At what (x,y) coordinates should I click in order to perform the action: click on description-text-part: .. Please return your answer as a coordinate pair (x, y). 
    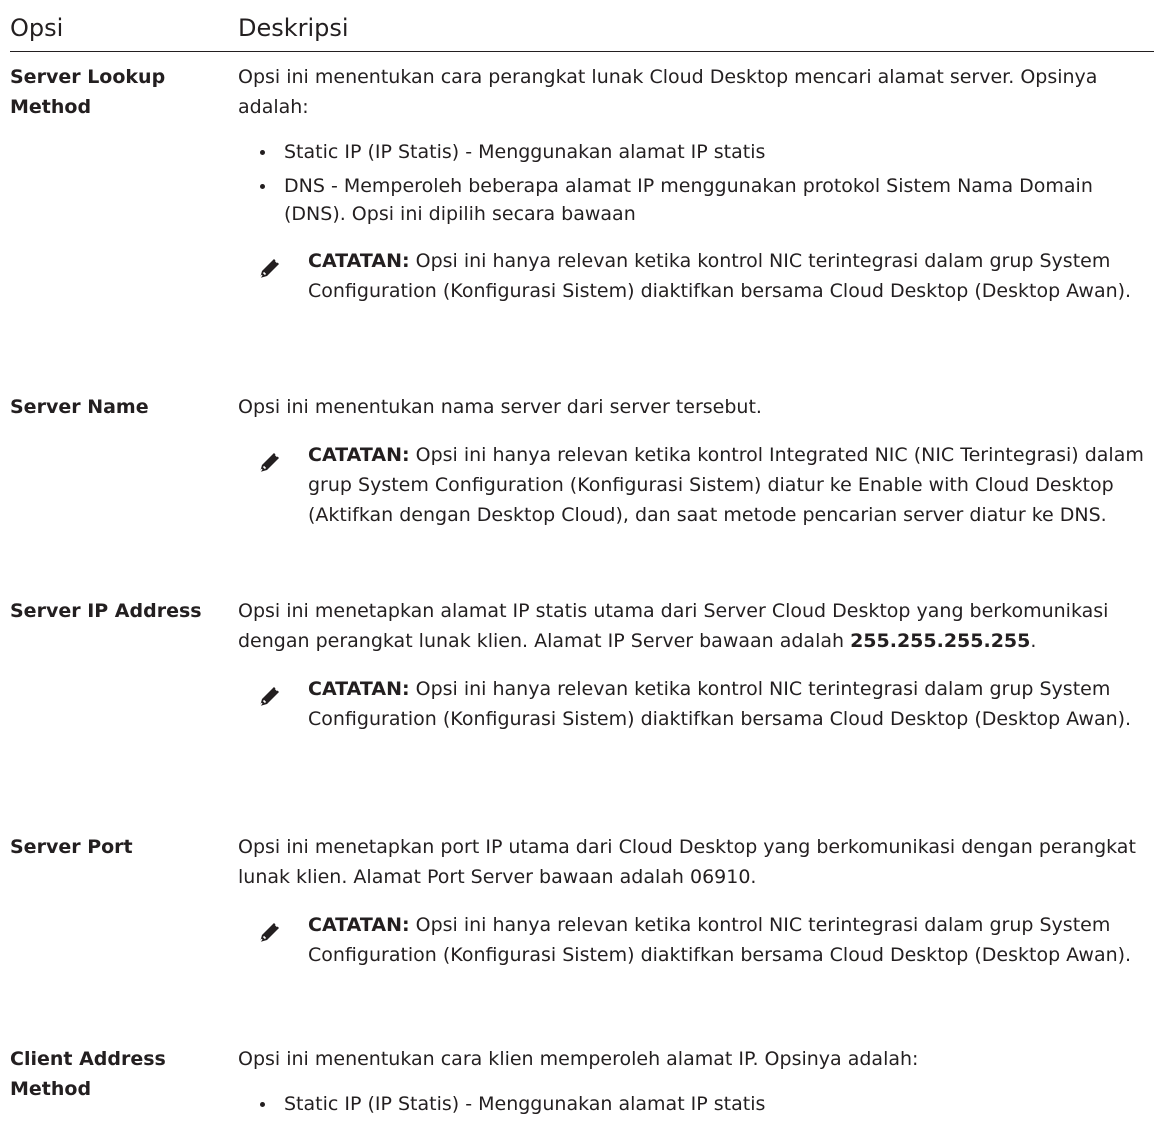
    Looking at the image, I should click on (1033, 641).